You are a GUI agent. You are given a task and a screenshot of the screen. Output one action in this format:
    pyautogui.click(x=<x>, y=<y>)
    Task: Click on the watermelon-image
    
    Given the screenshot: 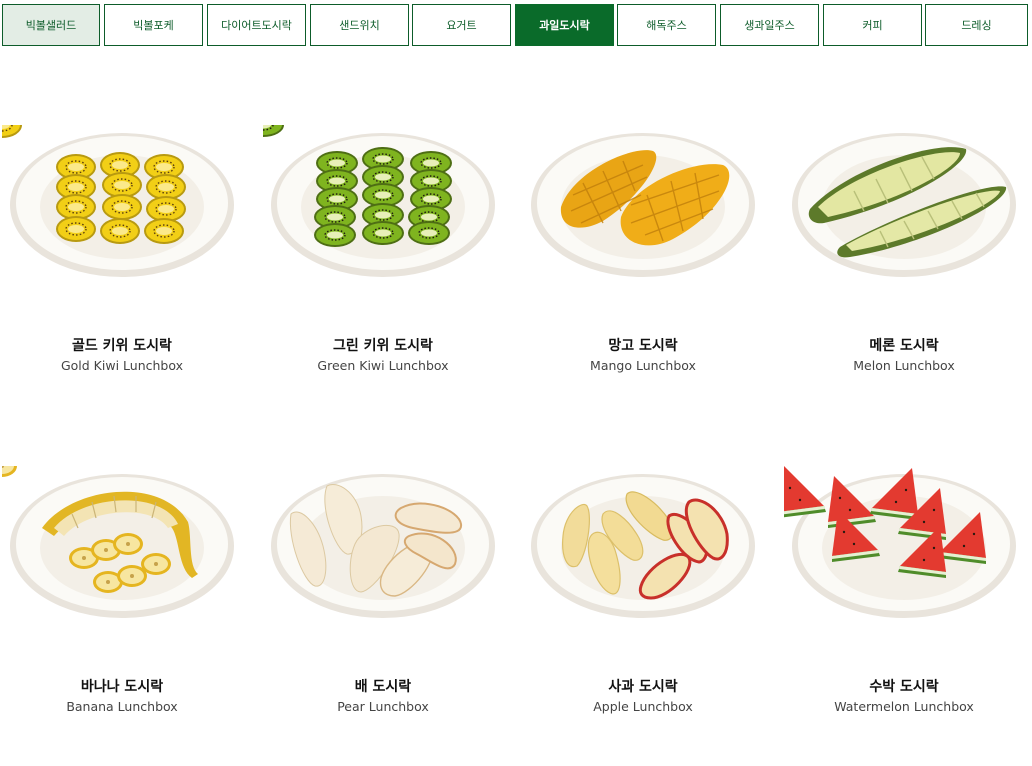 What is the action you would take?
    pyautogui.click(x=904, y=561)
    